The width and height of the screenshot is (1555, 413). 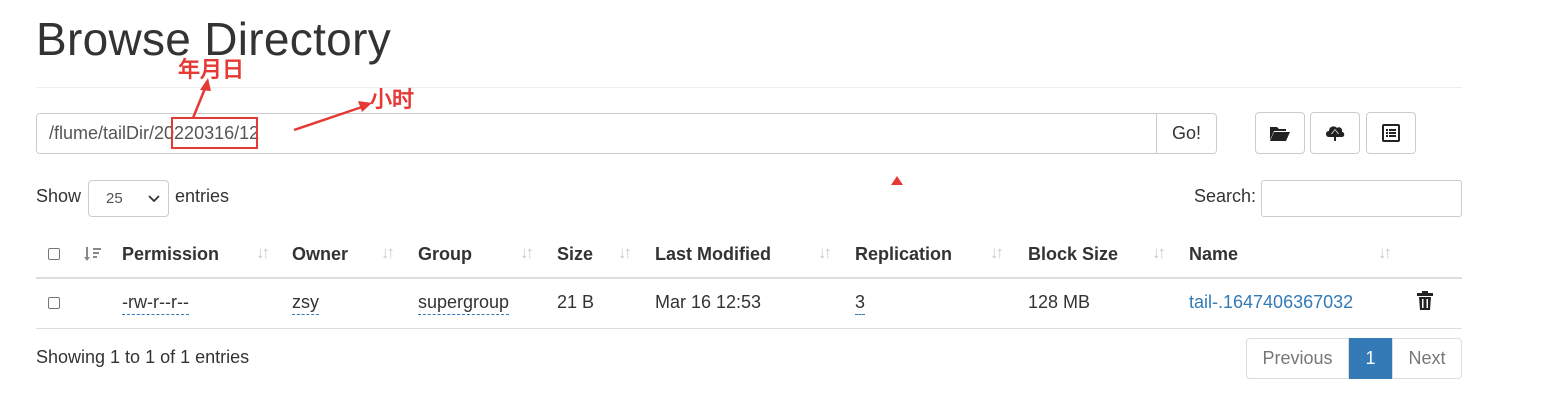 What do you see at coordinates (713, 254) in the screenshot?
I see `column-header-last-modified: Last Modified` at bounding box center [713, 254].